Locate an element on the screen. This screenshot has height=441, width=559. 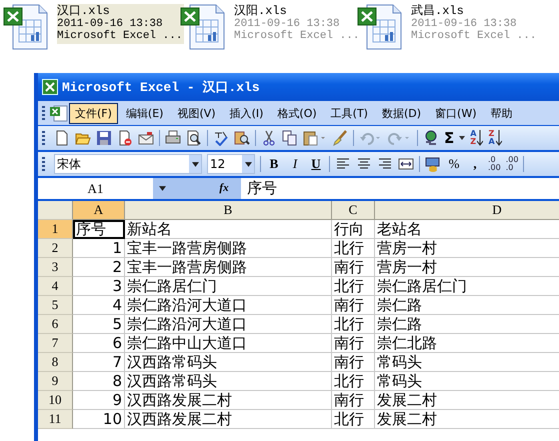
percent-button: % is located at coordinates (454, 164).